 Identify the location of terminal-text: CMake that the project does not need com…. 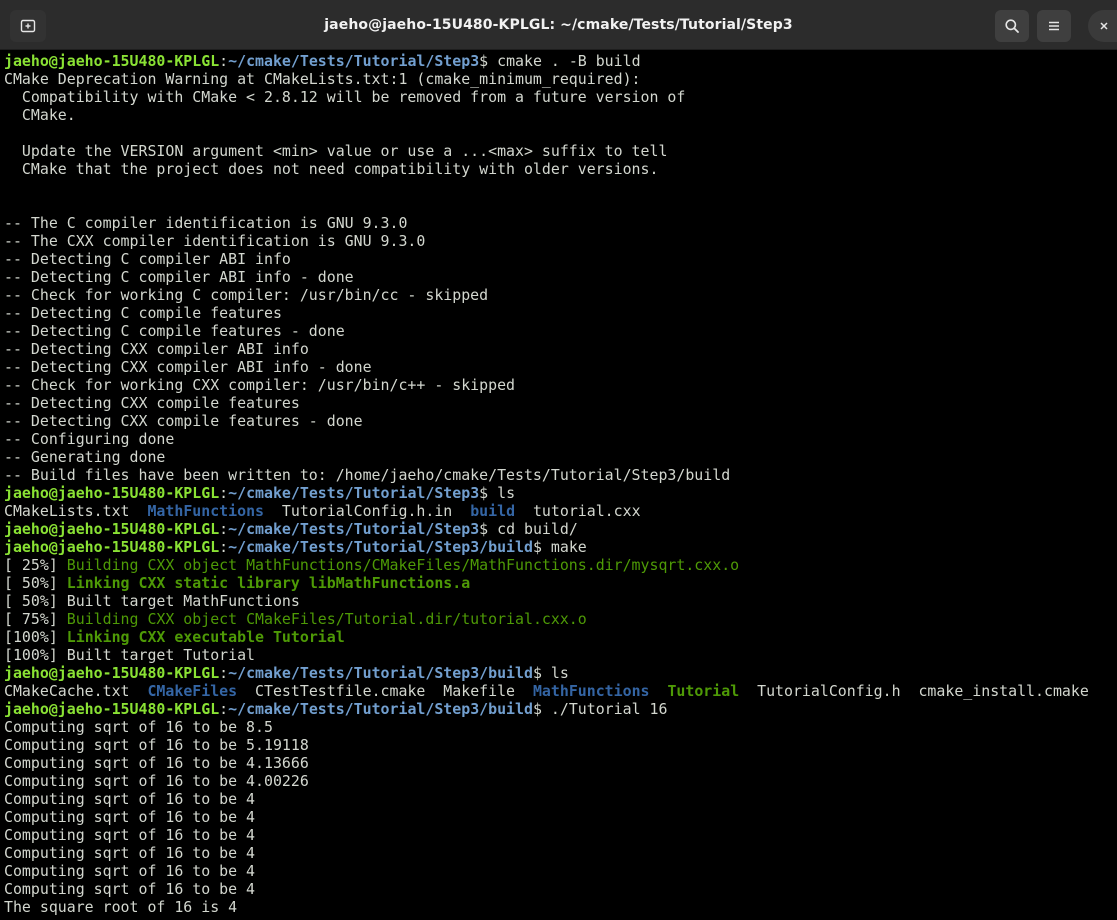
(331, 169).